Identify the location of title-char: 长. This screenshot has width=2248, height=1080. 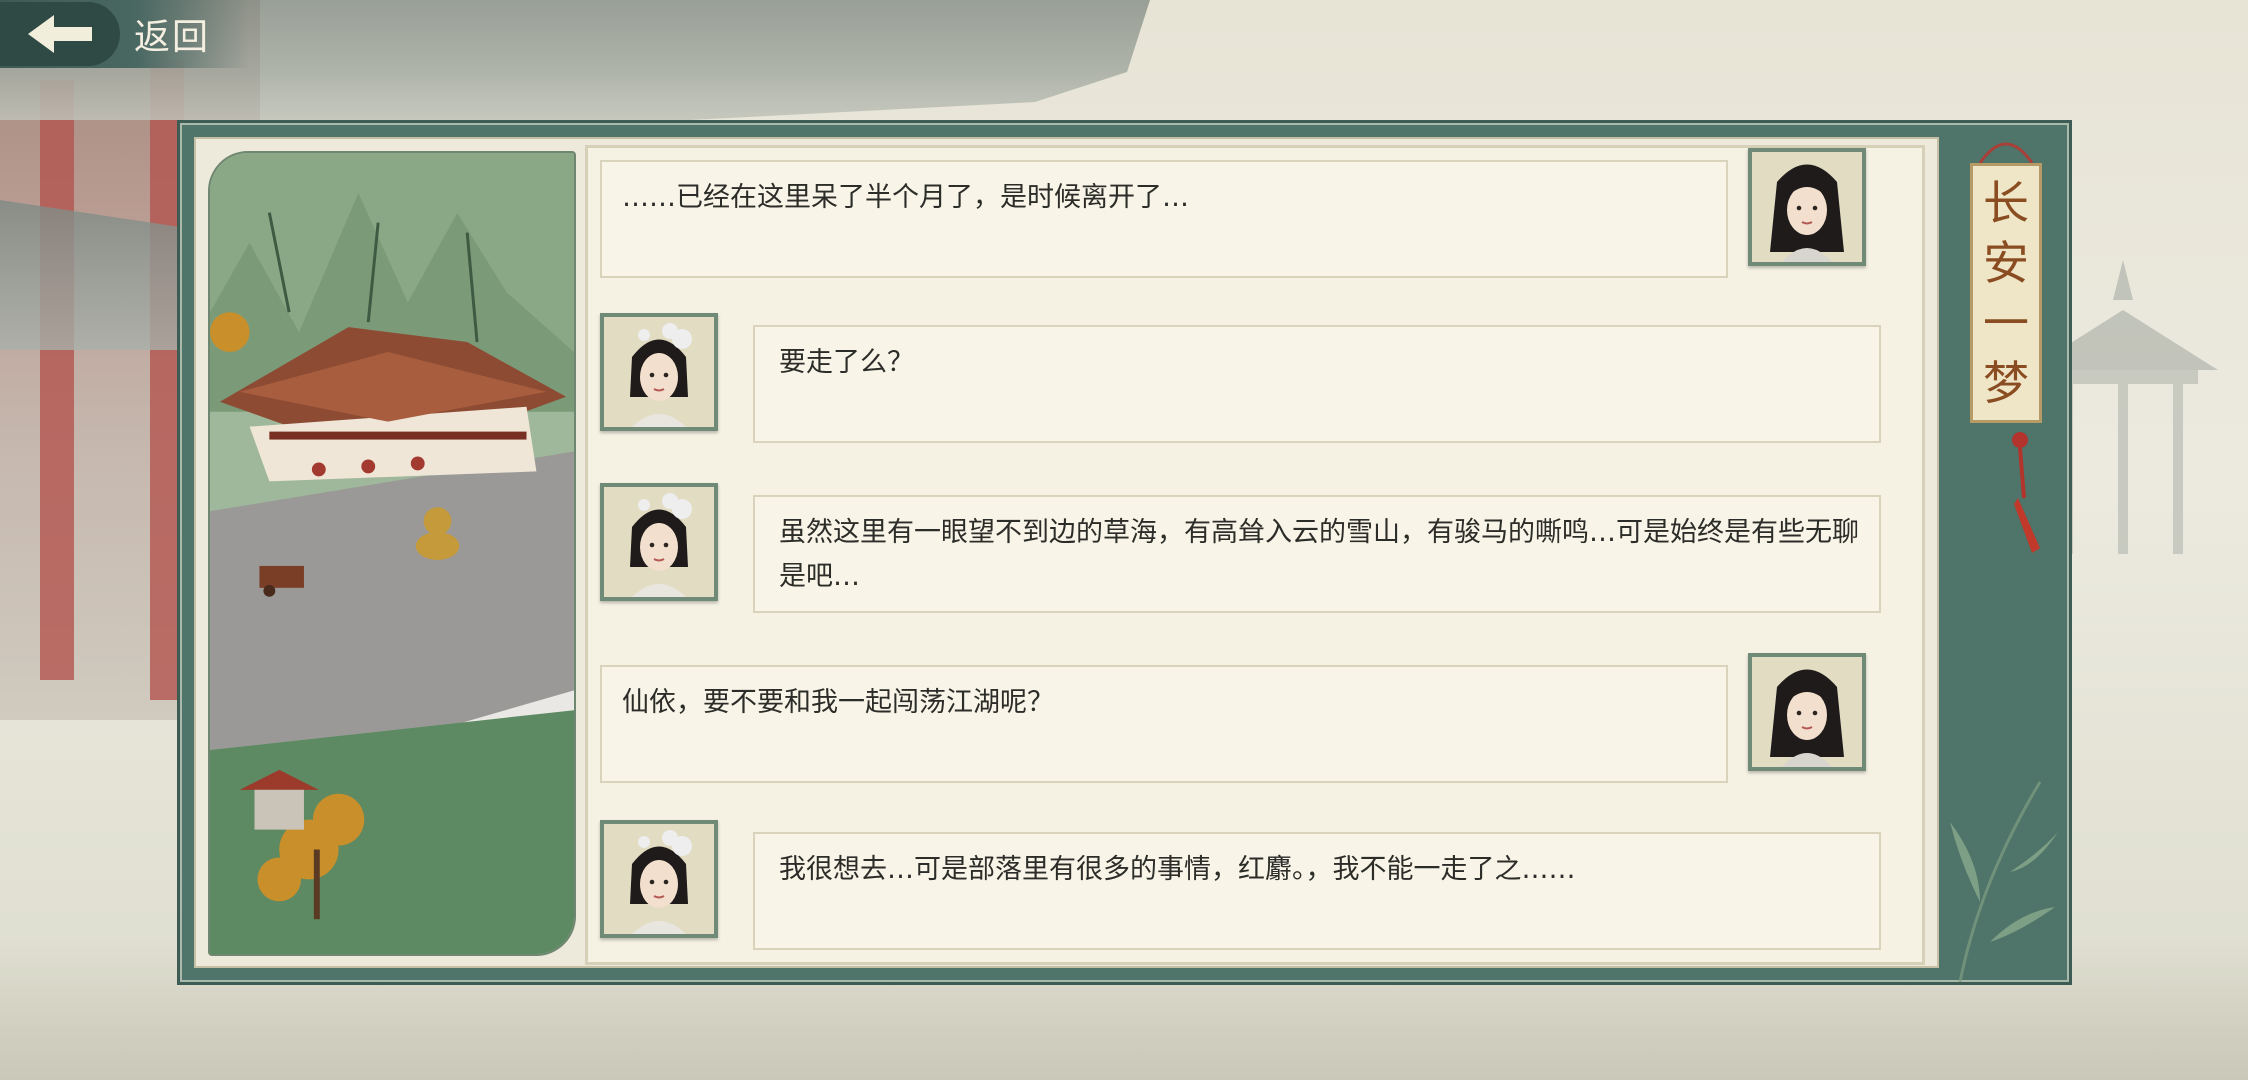
(2006, 203).